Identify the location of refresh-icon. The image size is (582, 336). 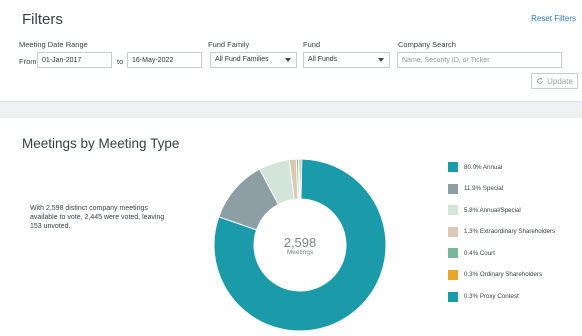
(540, 80).